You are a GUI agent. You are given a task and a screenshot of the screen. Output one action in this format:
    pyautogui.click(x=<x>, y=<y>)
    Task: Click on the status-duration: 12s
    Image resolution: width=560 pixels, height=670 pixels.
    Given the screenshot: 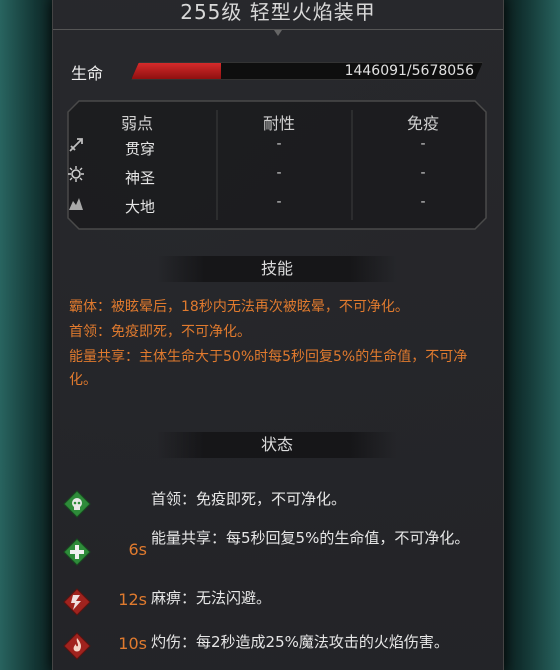 What is the action you would take?
    pyautogui.click(x=132, y=599)
    